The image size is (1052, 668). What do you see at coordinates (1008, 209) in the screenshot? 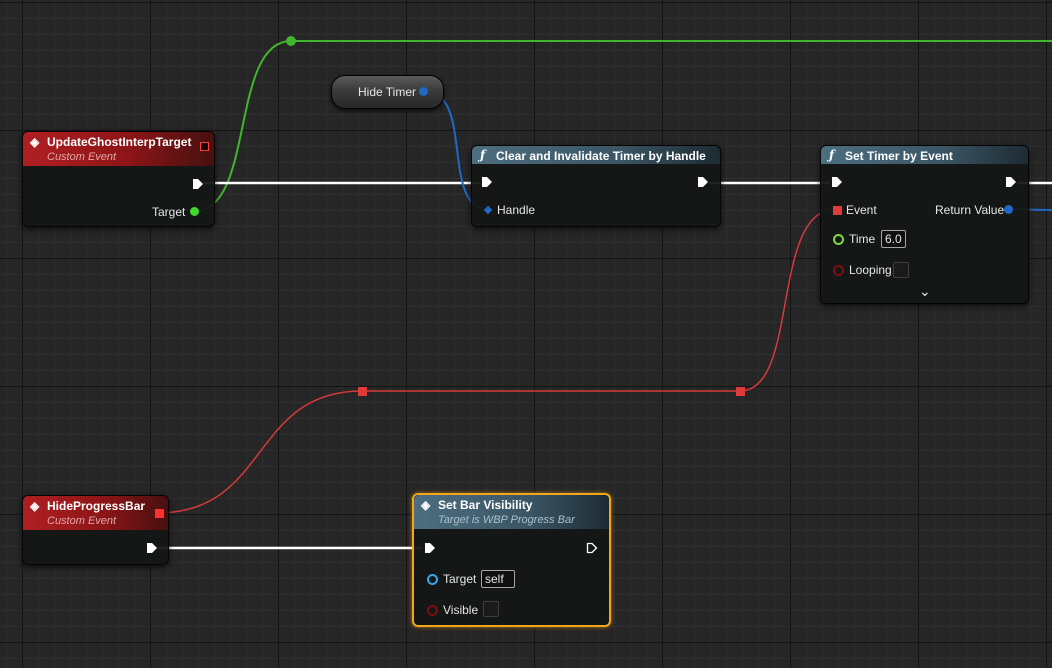
I see `return-value-pin` at bounding box center [1008, 209].